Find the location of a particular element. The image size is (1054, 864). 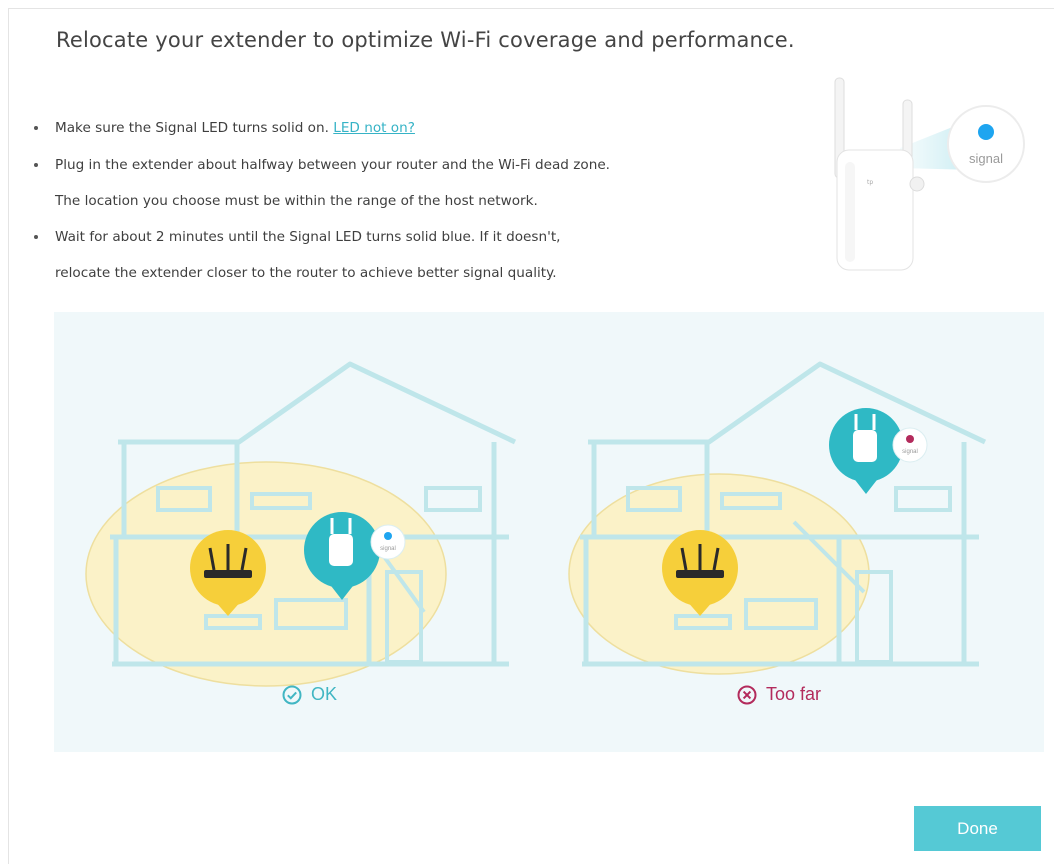

status-too-far-label: Too far is located at coordinates (794, 694).